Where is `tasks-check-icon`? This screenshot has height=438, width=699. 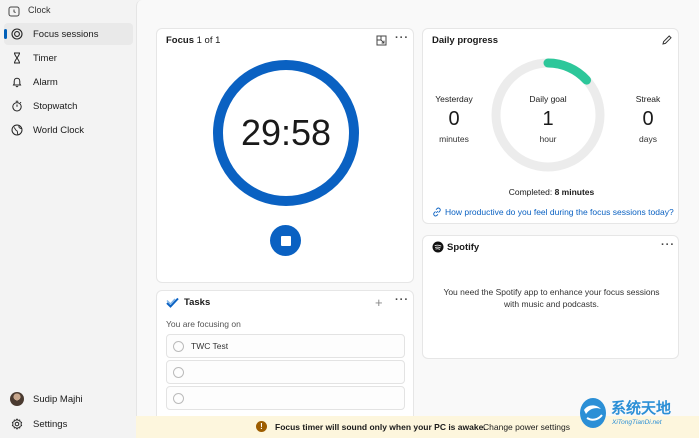 tasks-check-icon is located at coordinates (172, 302).